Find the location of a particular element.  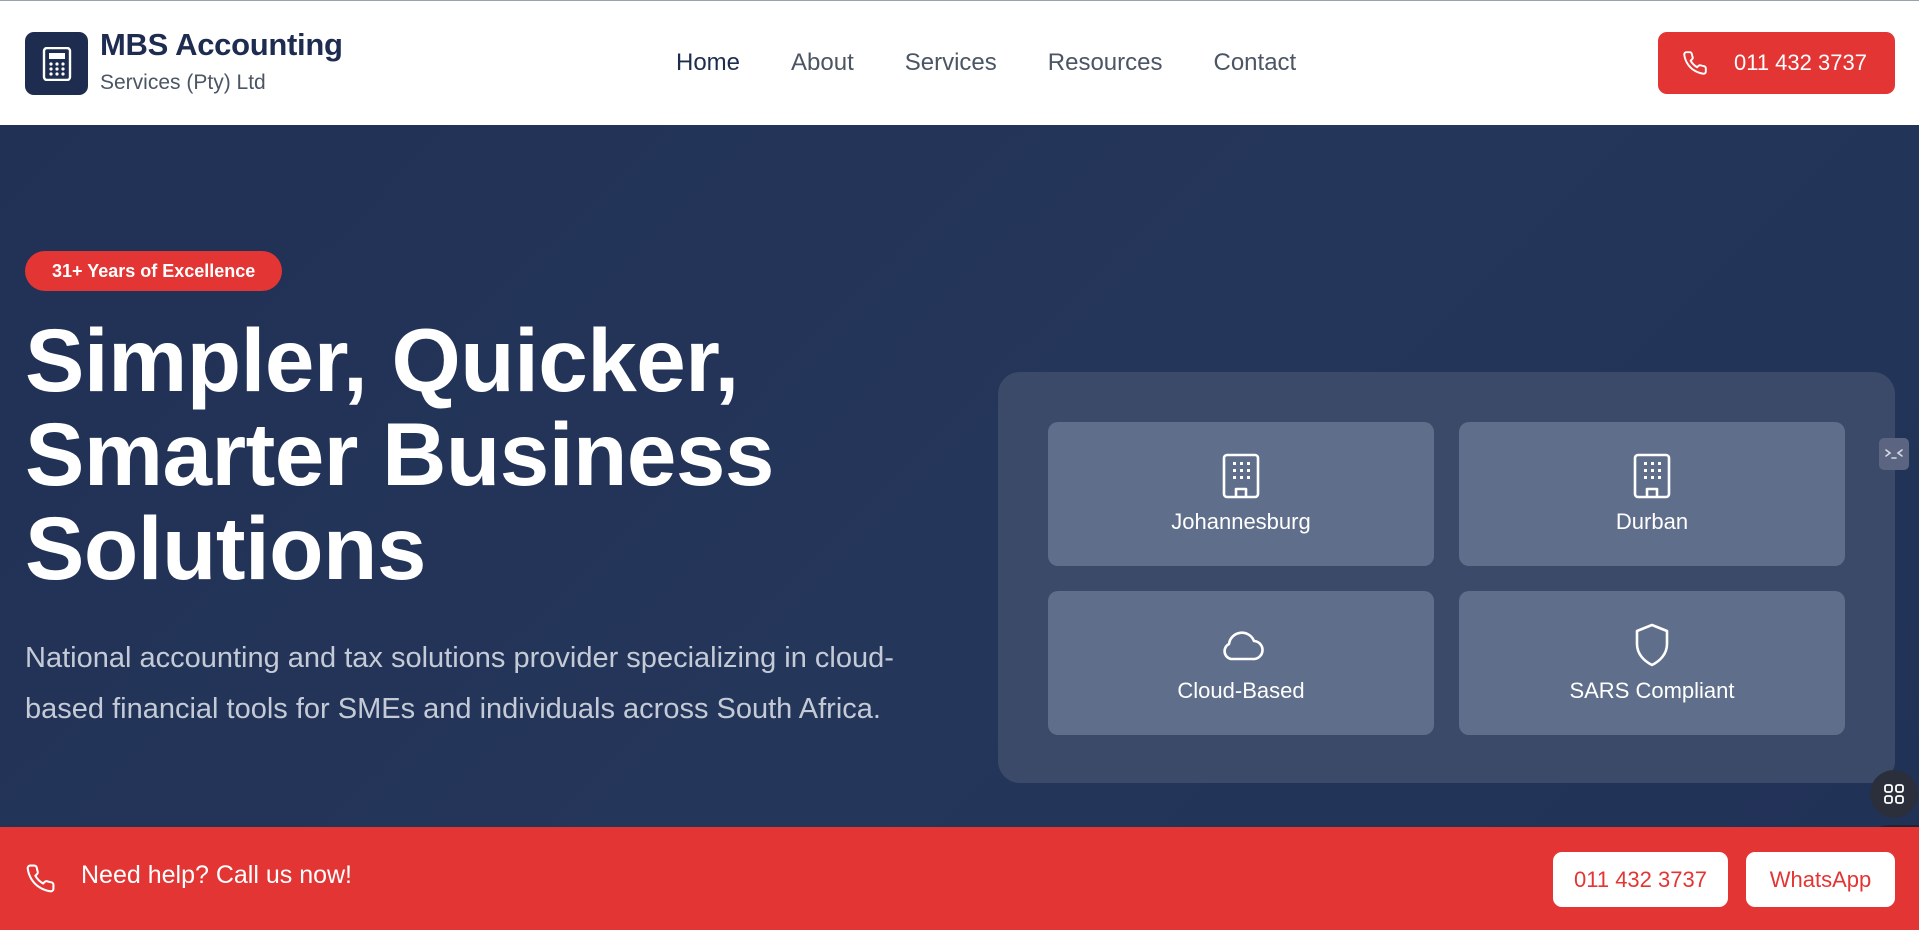

tile-label-cloud-based: Cloud-Based is located at coordinates (1241, 690).